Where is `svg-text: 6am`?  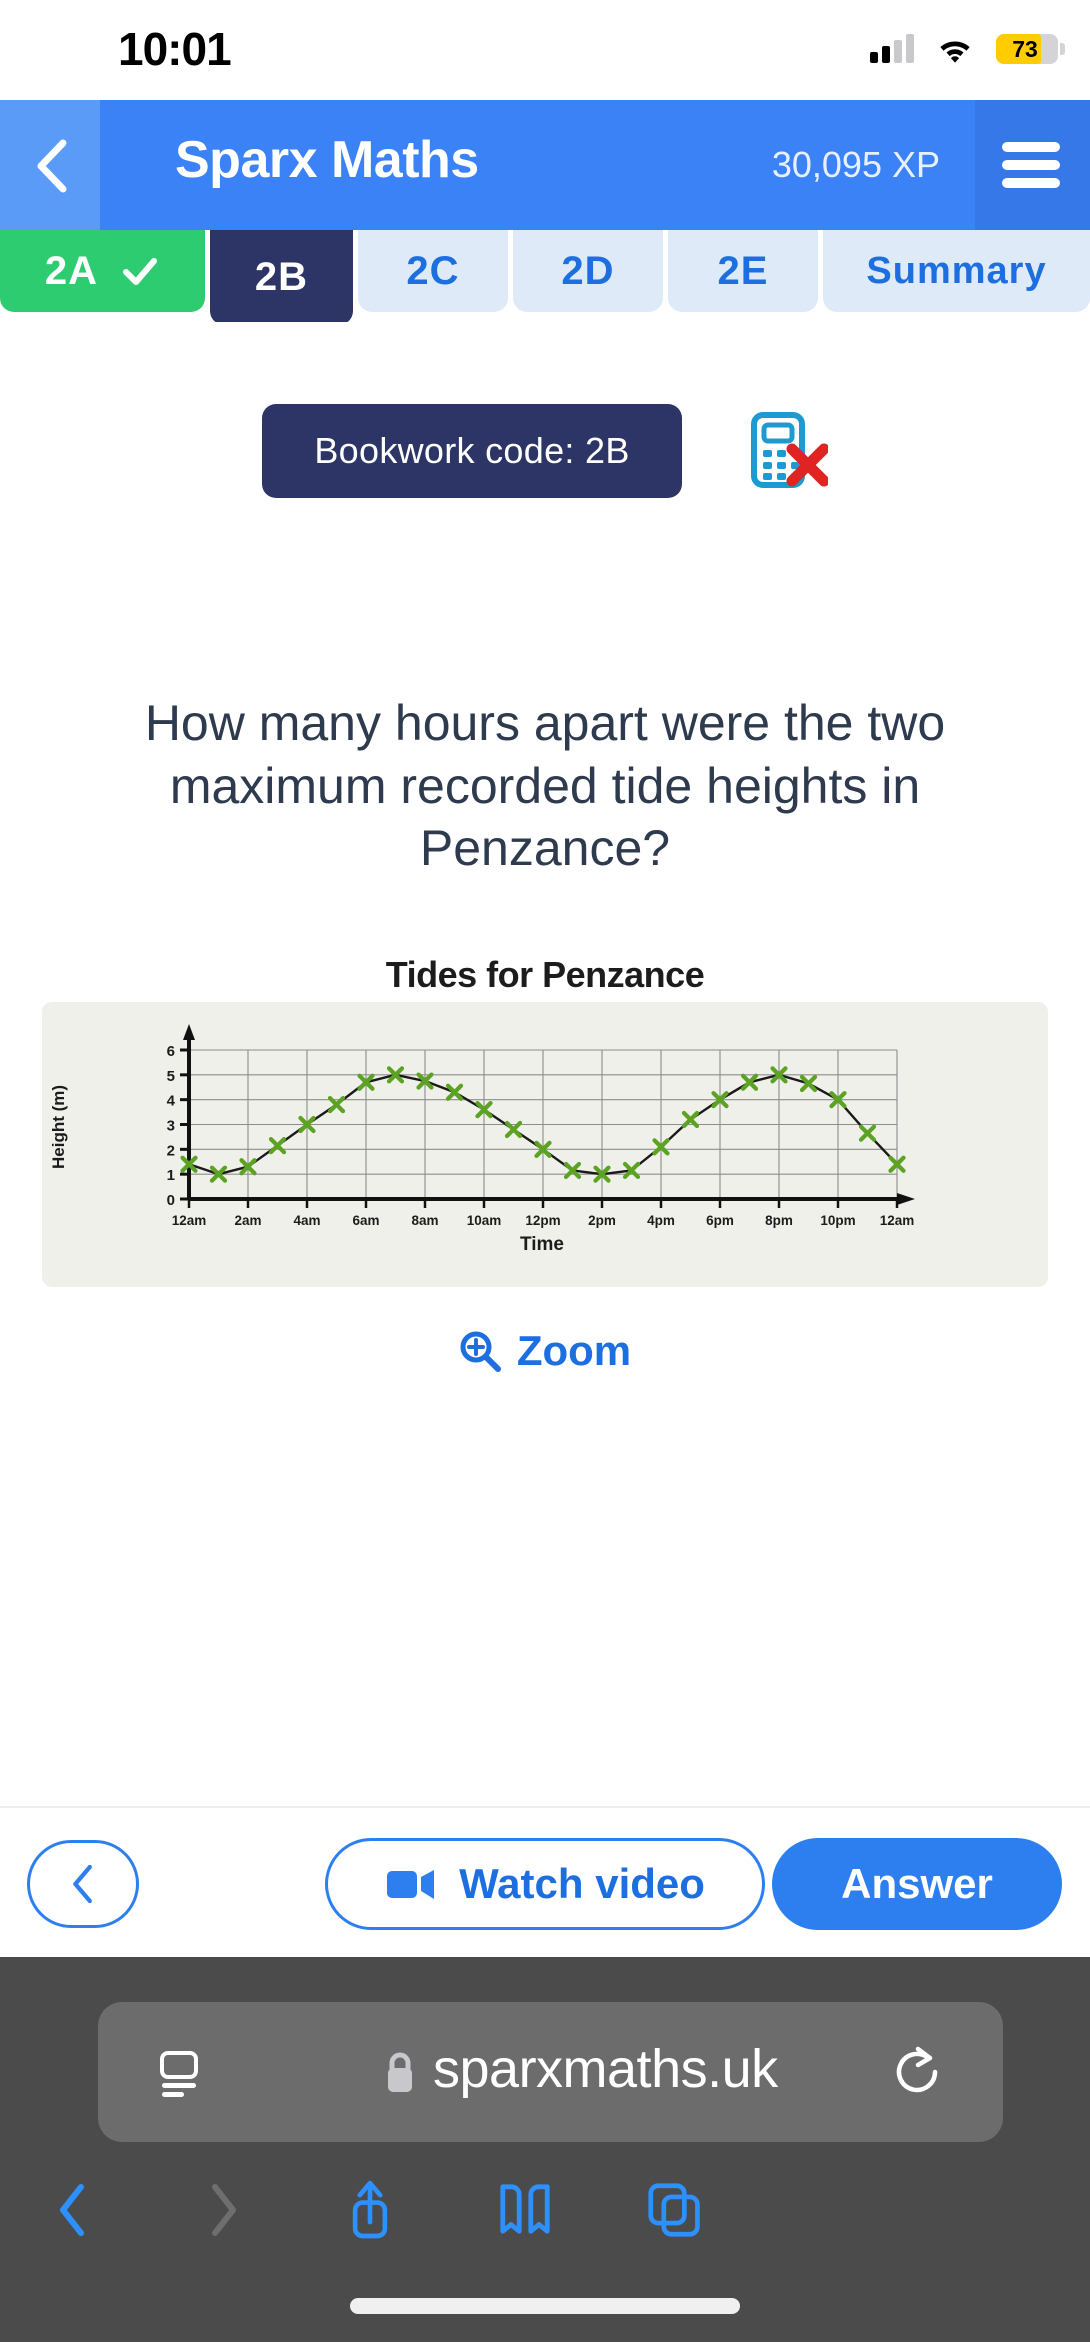 svg-text: 6am is located at coordinates (365, 1220).